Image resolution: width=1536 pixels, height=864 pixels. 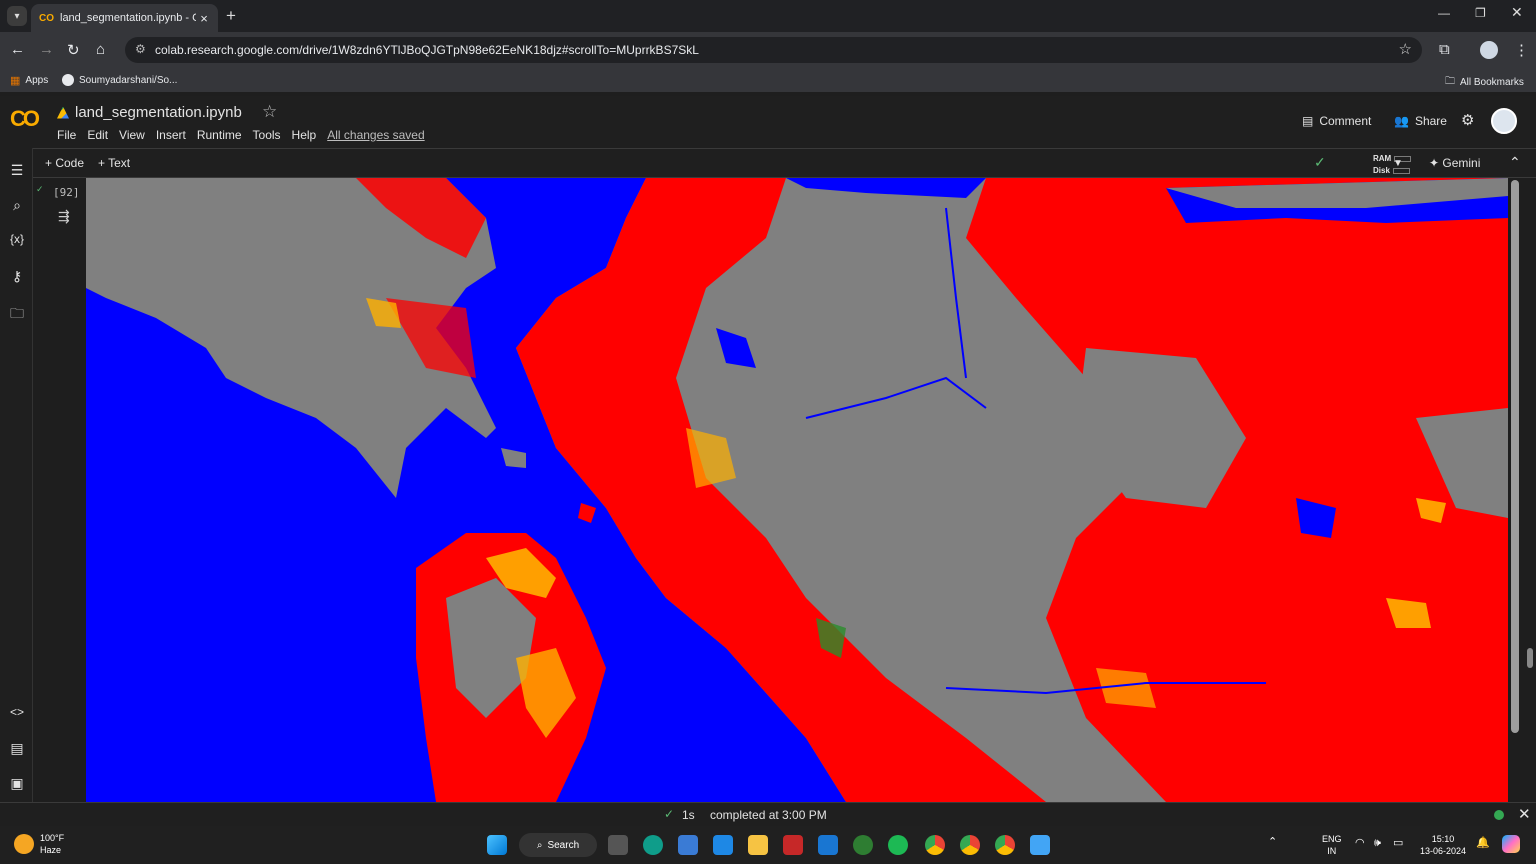 I want to click on browser-menu-icon: ⋮, so click(x=1521, y=50).